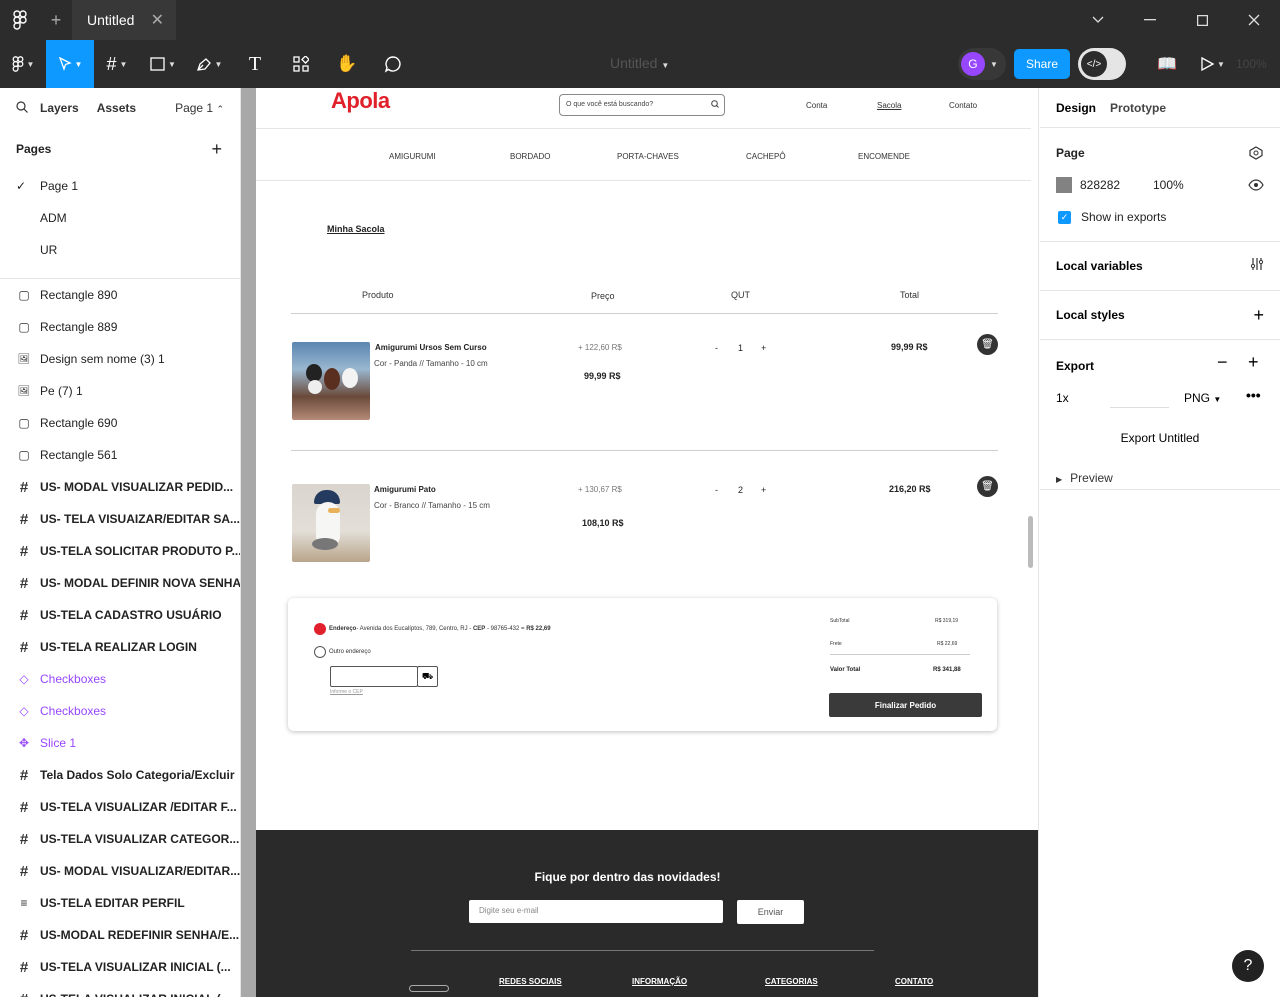 The image size is (1280, 997). Describe the element at coordinates (963, 105) in the screenshot. I see `site-nav-contact: Contato` at that location.